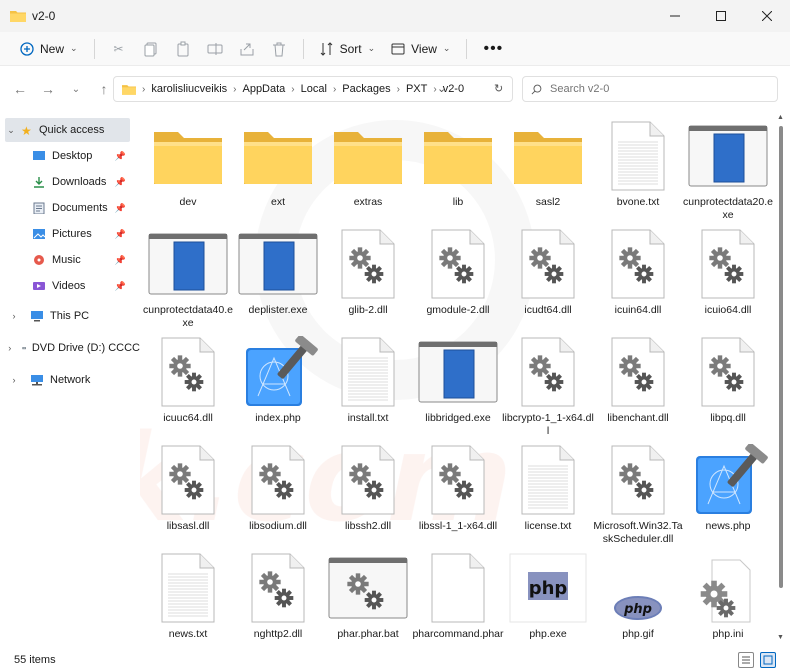 The image size is (790, 672). I want to click on file-item: license.txt, so click(548, 492).